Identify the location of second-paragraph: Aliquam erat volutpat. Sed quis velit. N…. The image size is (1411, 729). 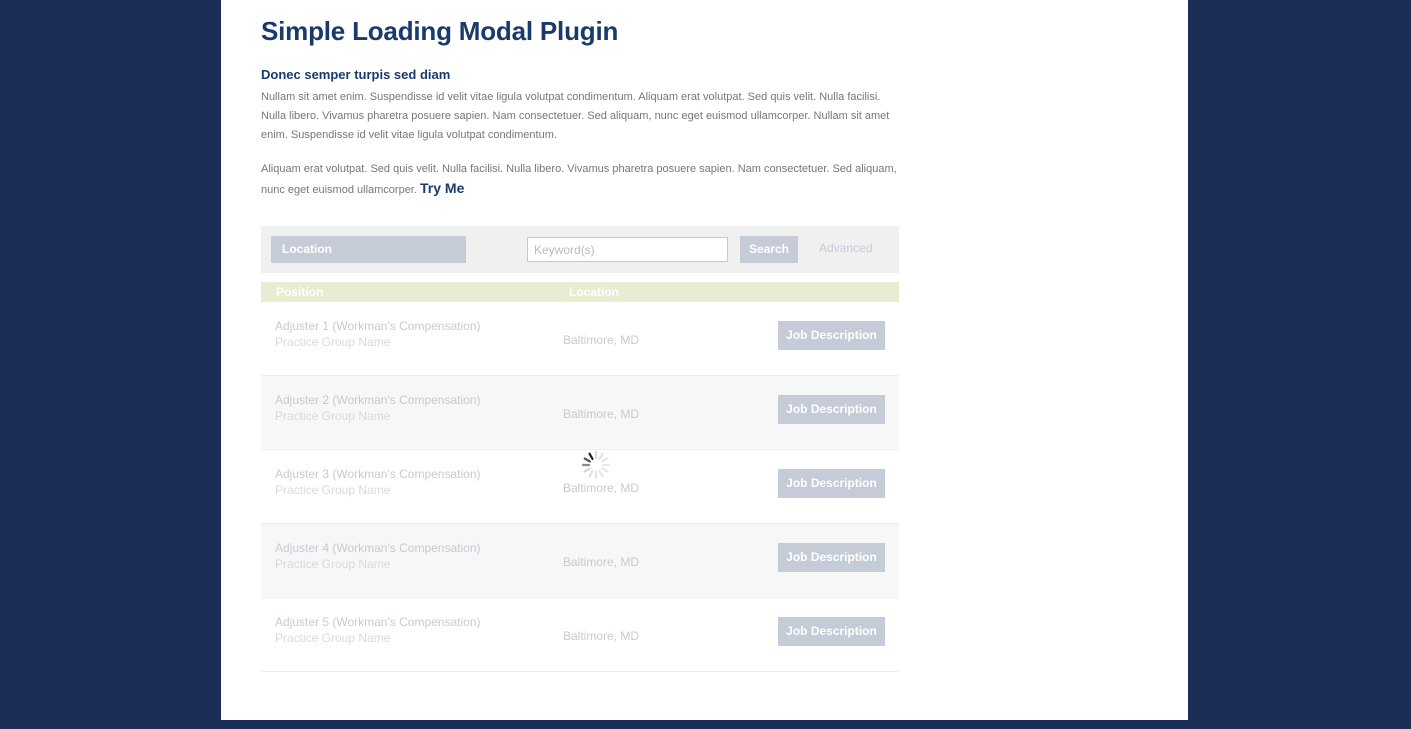
(581, 180).